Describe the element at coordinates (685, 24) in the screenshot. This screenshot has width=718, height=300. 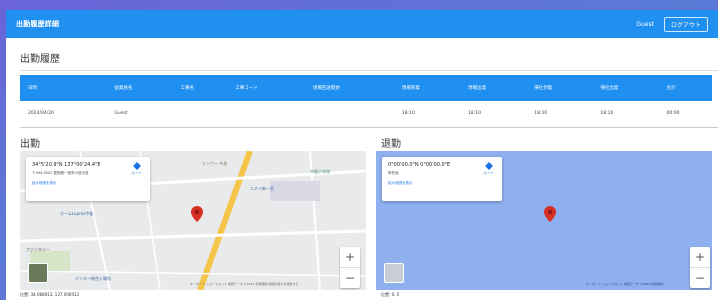
I see `logout-button: ログアウト` at that location.